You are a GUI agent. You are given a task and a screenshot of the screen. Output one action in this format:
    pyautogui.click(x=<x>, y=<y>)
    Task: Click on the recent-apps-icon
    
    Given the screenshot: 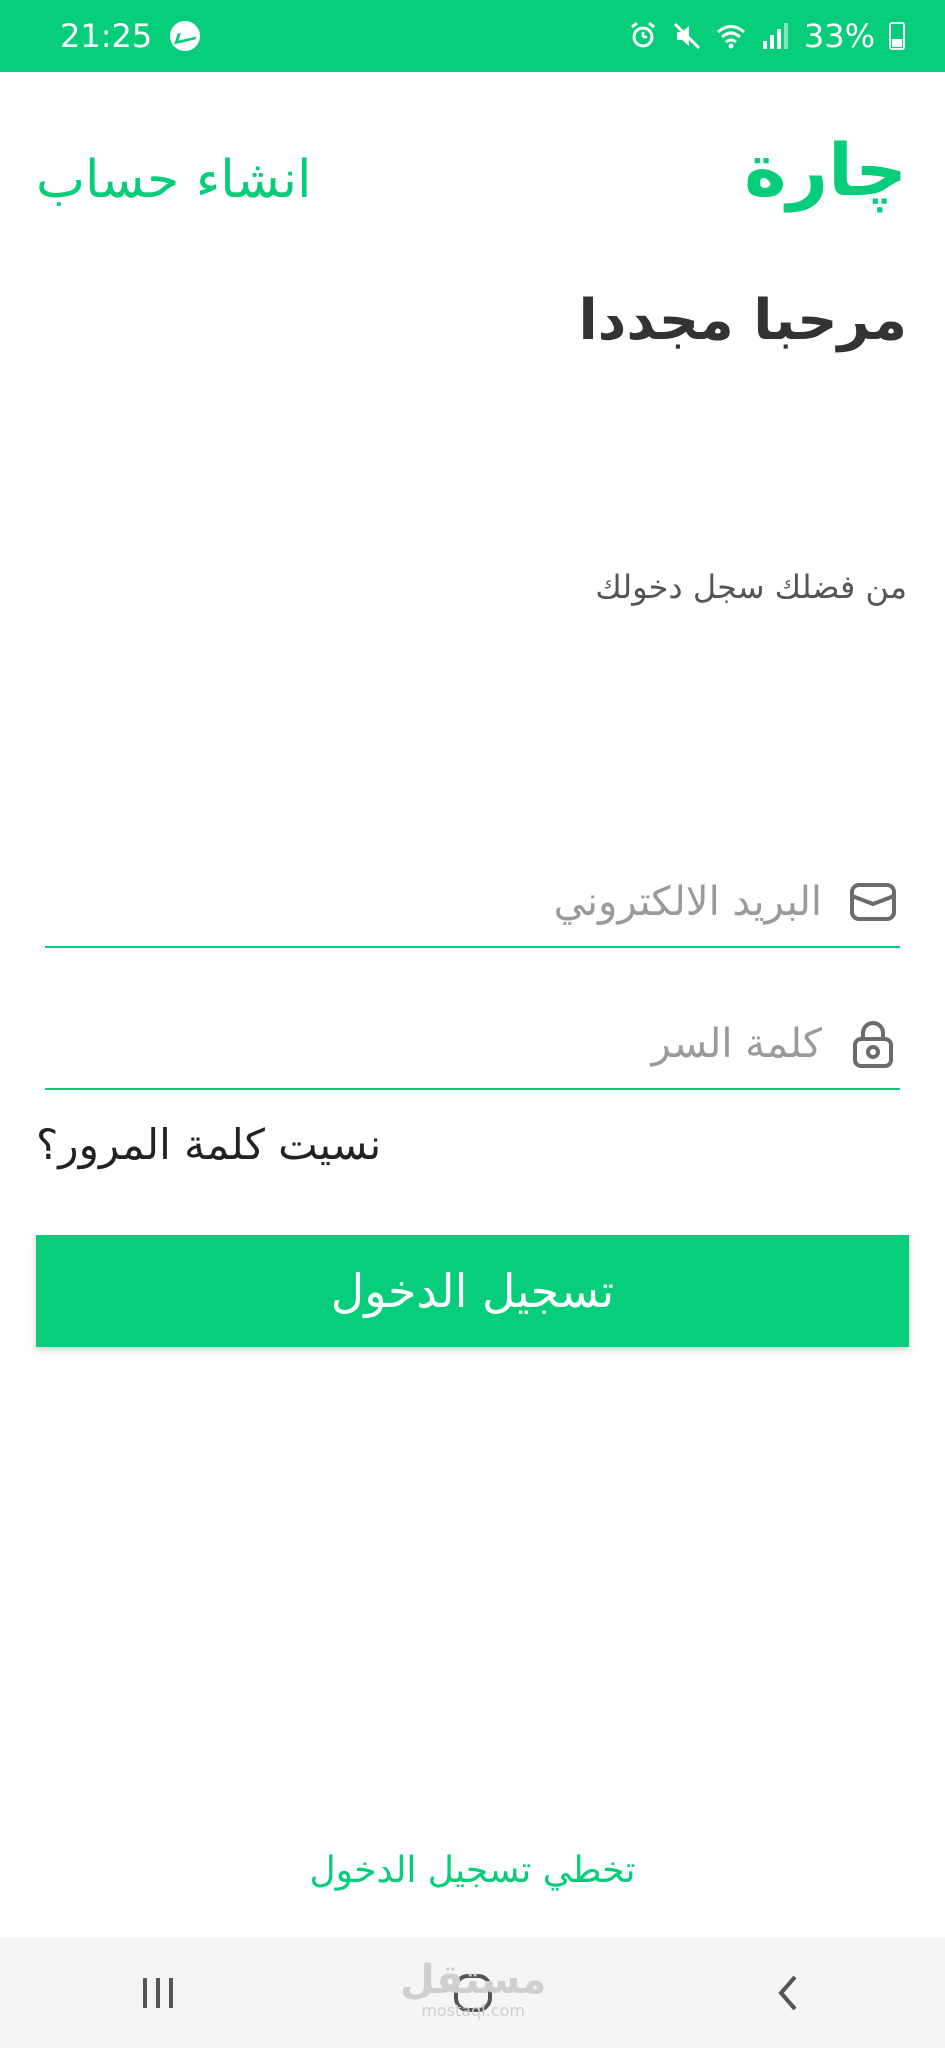 What is the action you would take?
    pyautogui.click(x=158, y=1993)
    